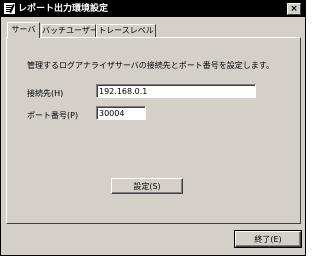  I want to click on host-input, so click(176, 91).